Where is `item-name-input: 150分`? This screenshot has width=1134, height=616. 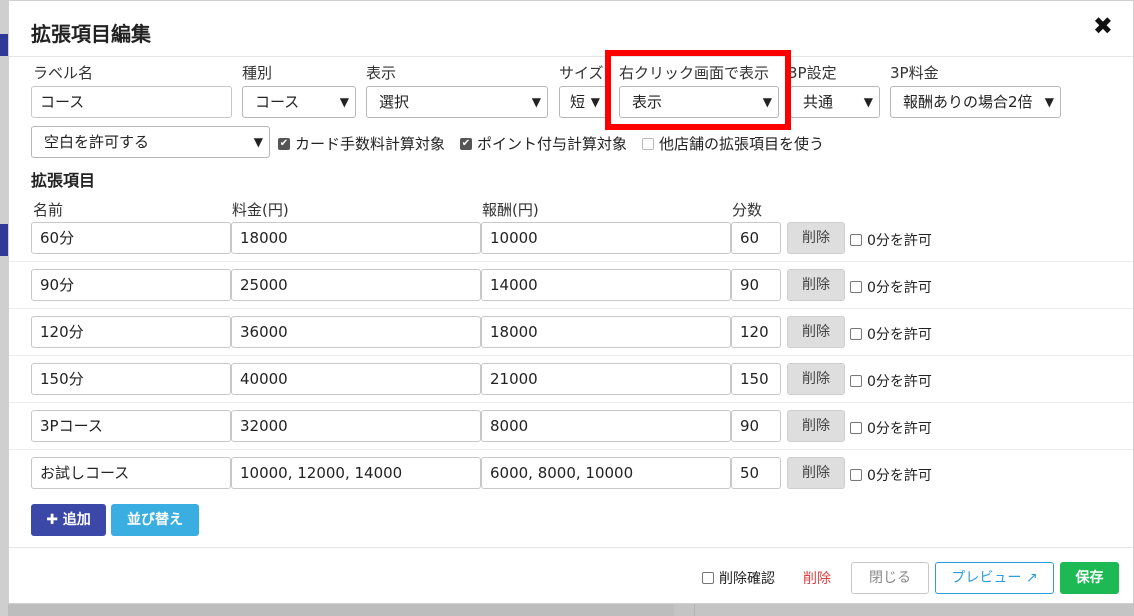
item-name-input: 150分 is located at coordinates (131, 379).